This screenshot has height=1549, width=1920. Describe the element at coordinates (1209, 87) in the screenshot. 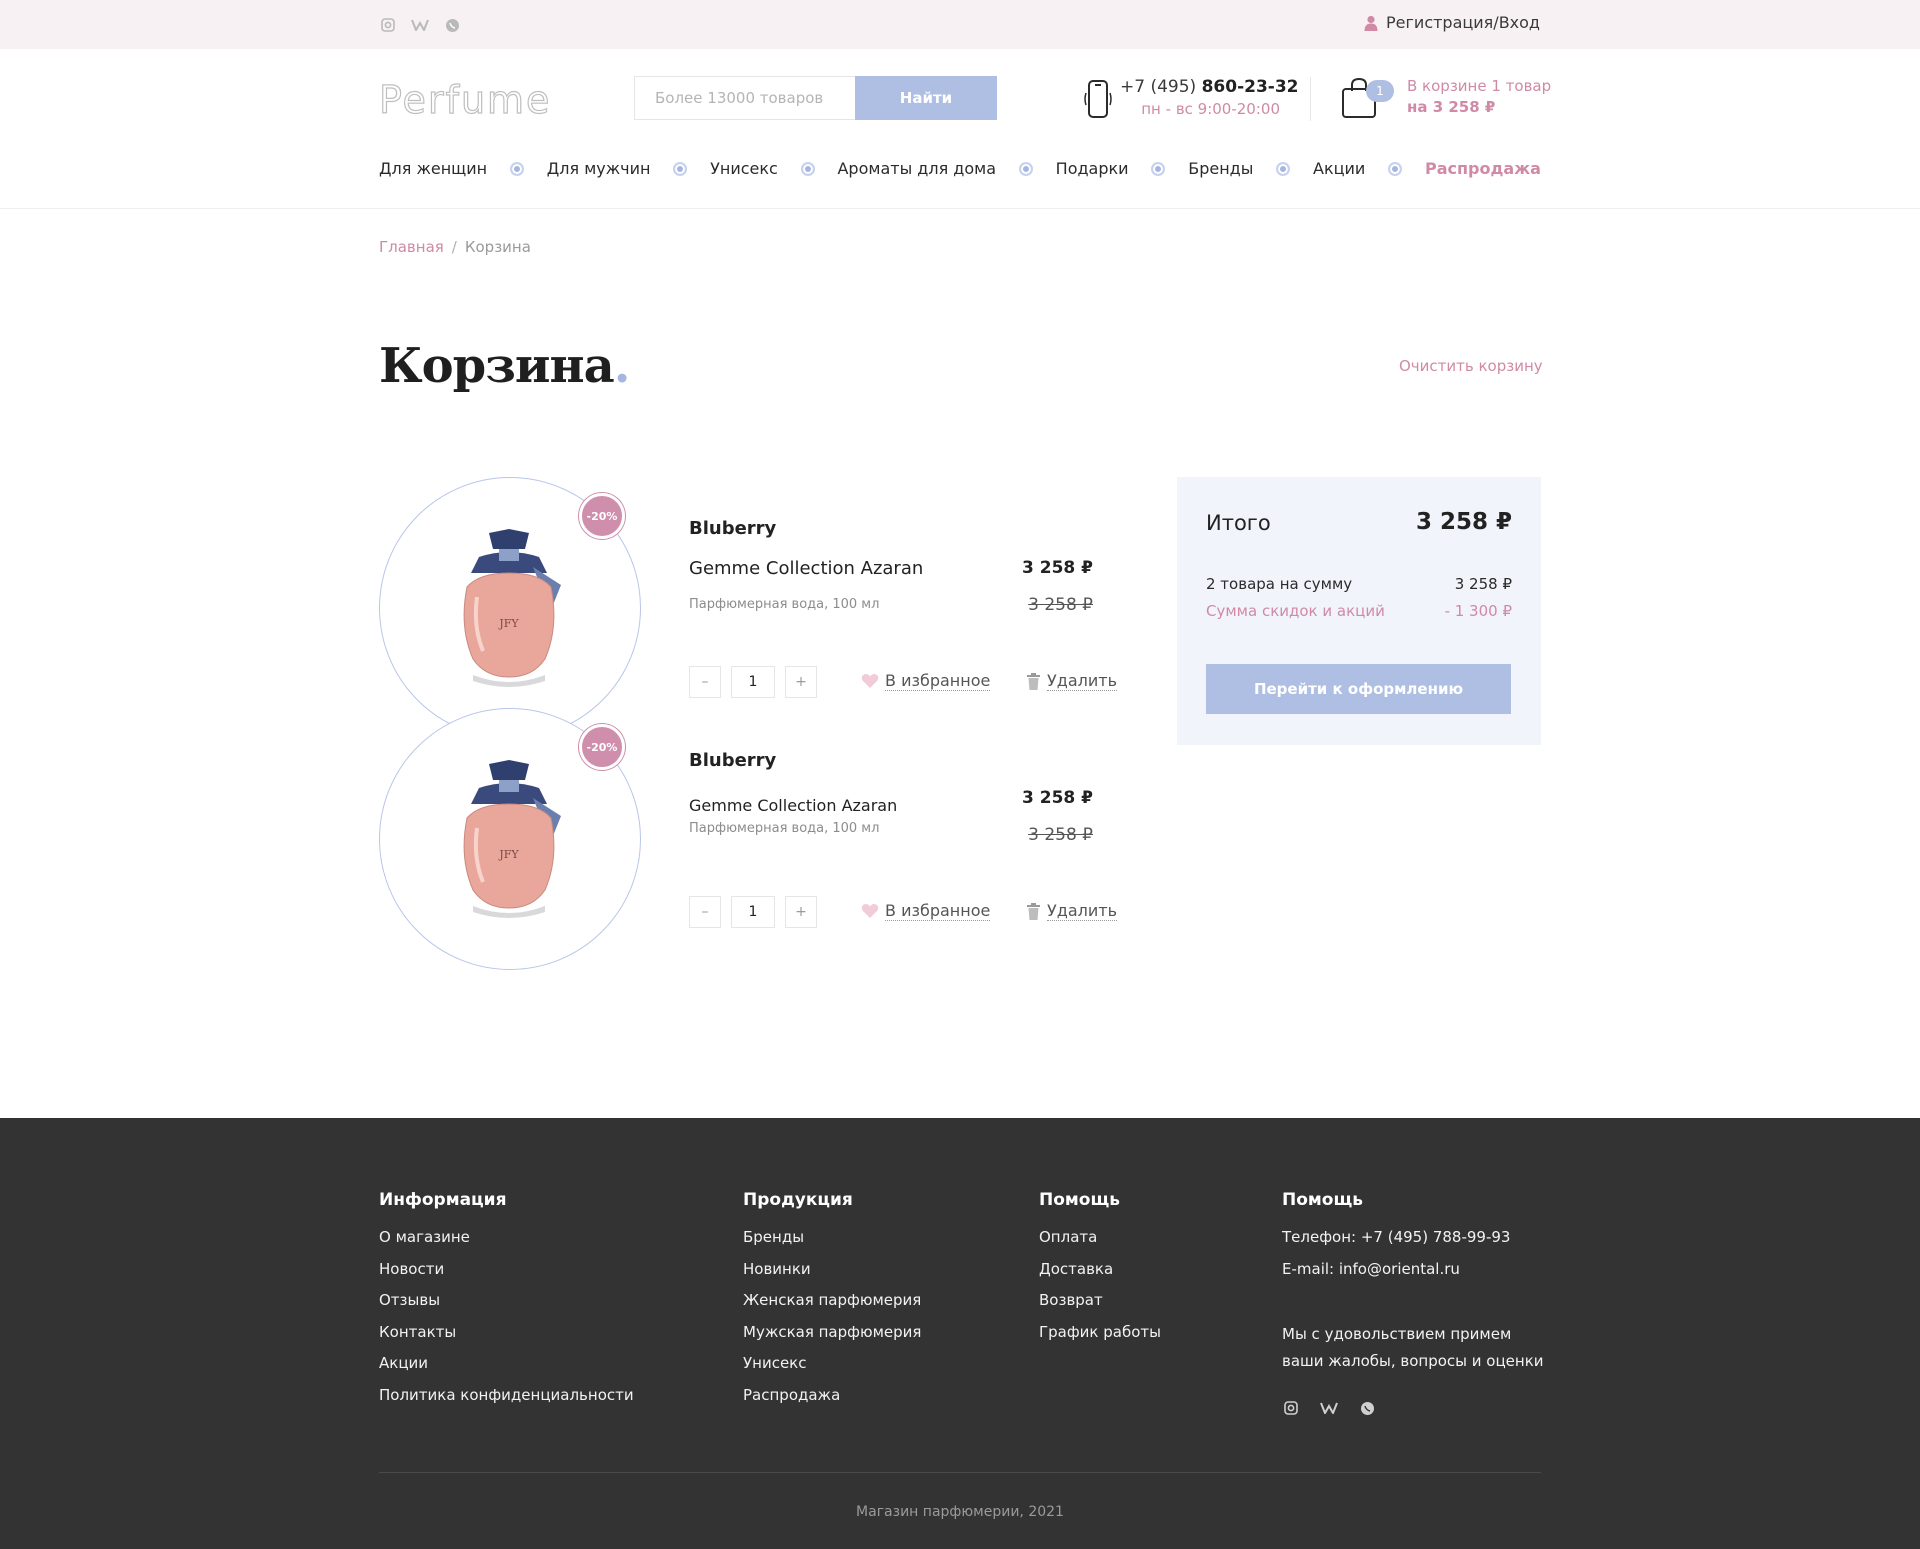

I see `phone-number: +7 (495) 860-23-32` at that location.